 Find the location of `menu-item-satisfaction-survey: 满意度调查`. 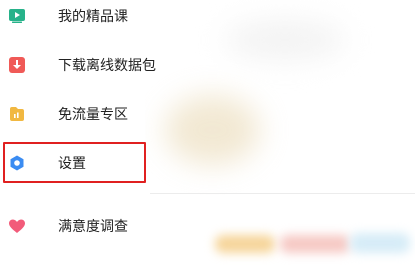

menu-item-satisfaction-survey: 满意度调查 is located at coordinates (75, 226).